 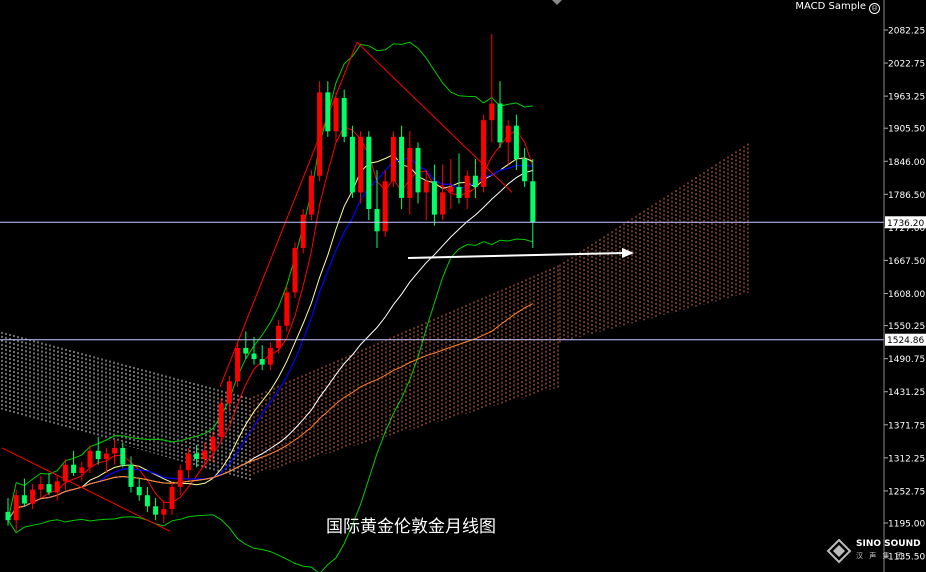 I want to click on tick-label: 2082.25, so click(x=906, y=32).